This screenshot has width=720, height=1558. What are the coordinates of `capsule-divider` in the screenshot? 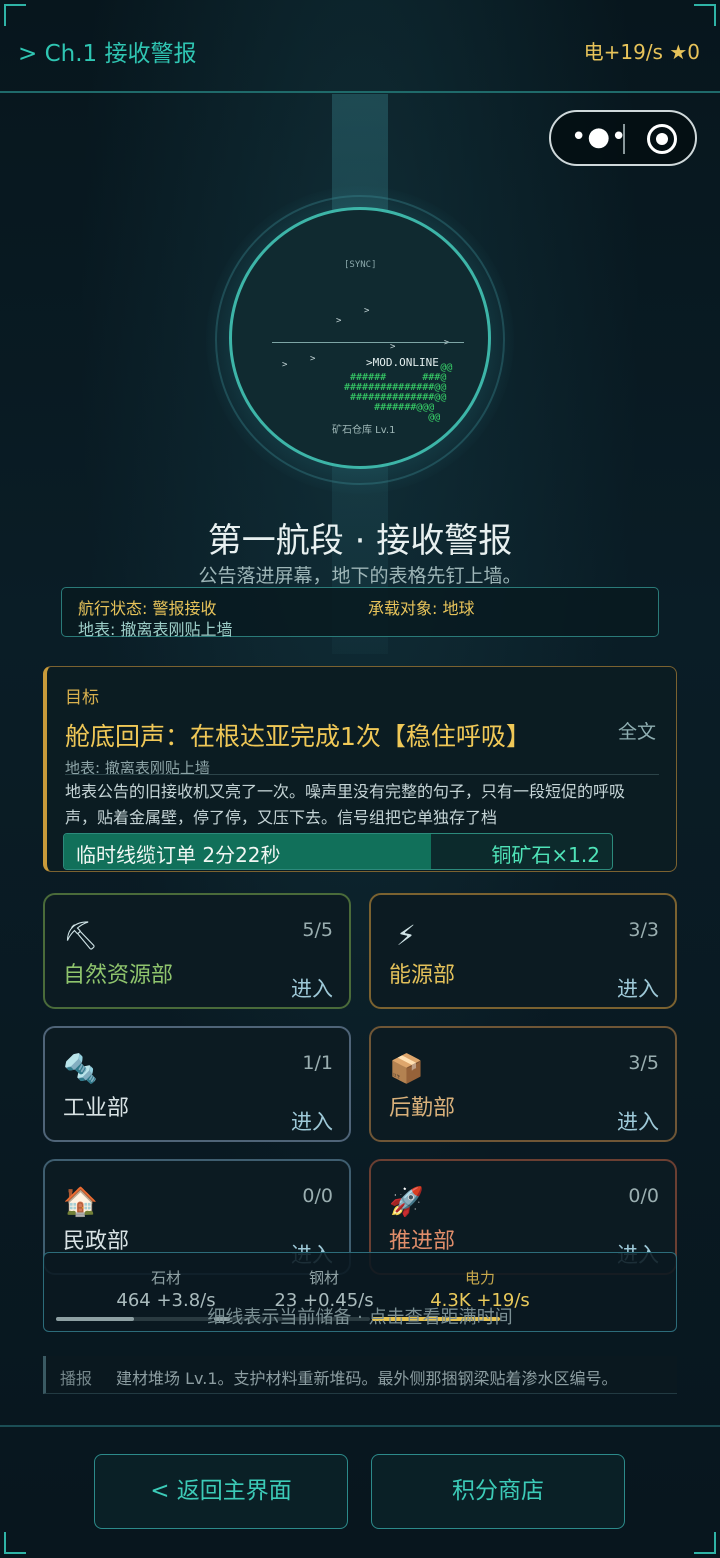 It's located at (624, 139).